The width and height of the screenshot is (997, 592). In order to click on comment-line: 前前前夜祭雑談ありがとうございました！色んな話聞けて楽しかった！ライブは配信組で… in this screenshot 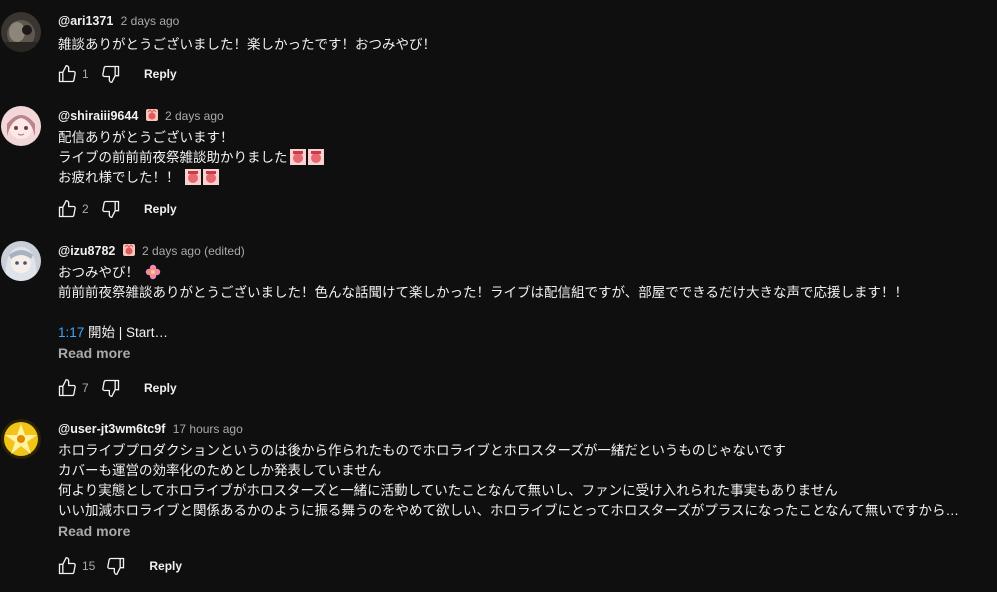, I will do `click(483, 292)`.